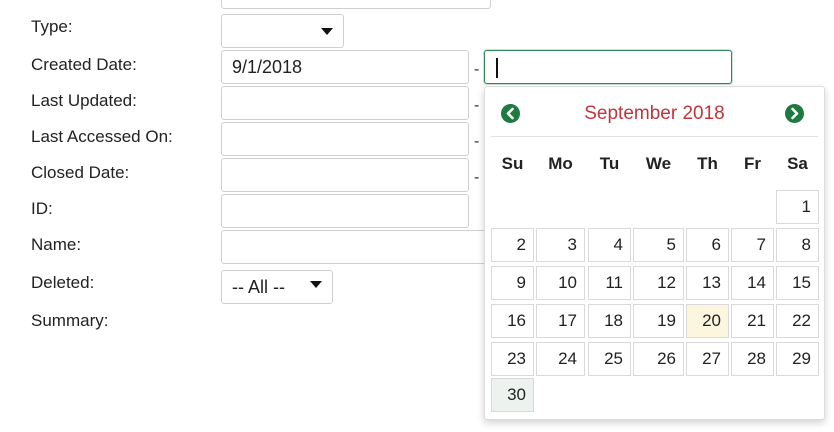  Describe the element at coordinates (560, 359) in the screenshot. I see `day-cell: 24` at that location.